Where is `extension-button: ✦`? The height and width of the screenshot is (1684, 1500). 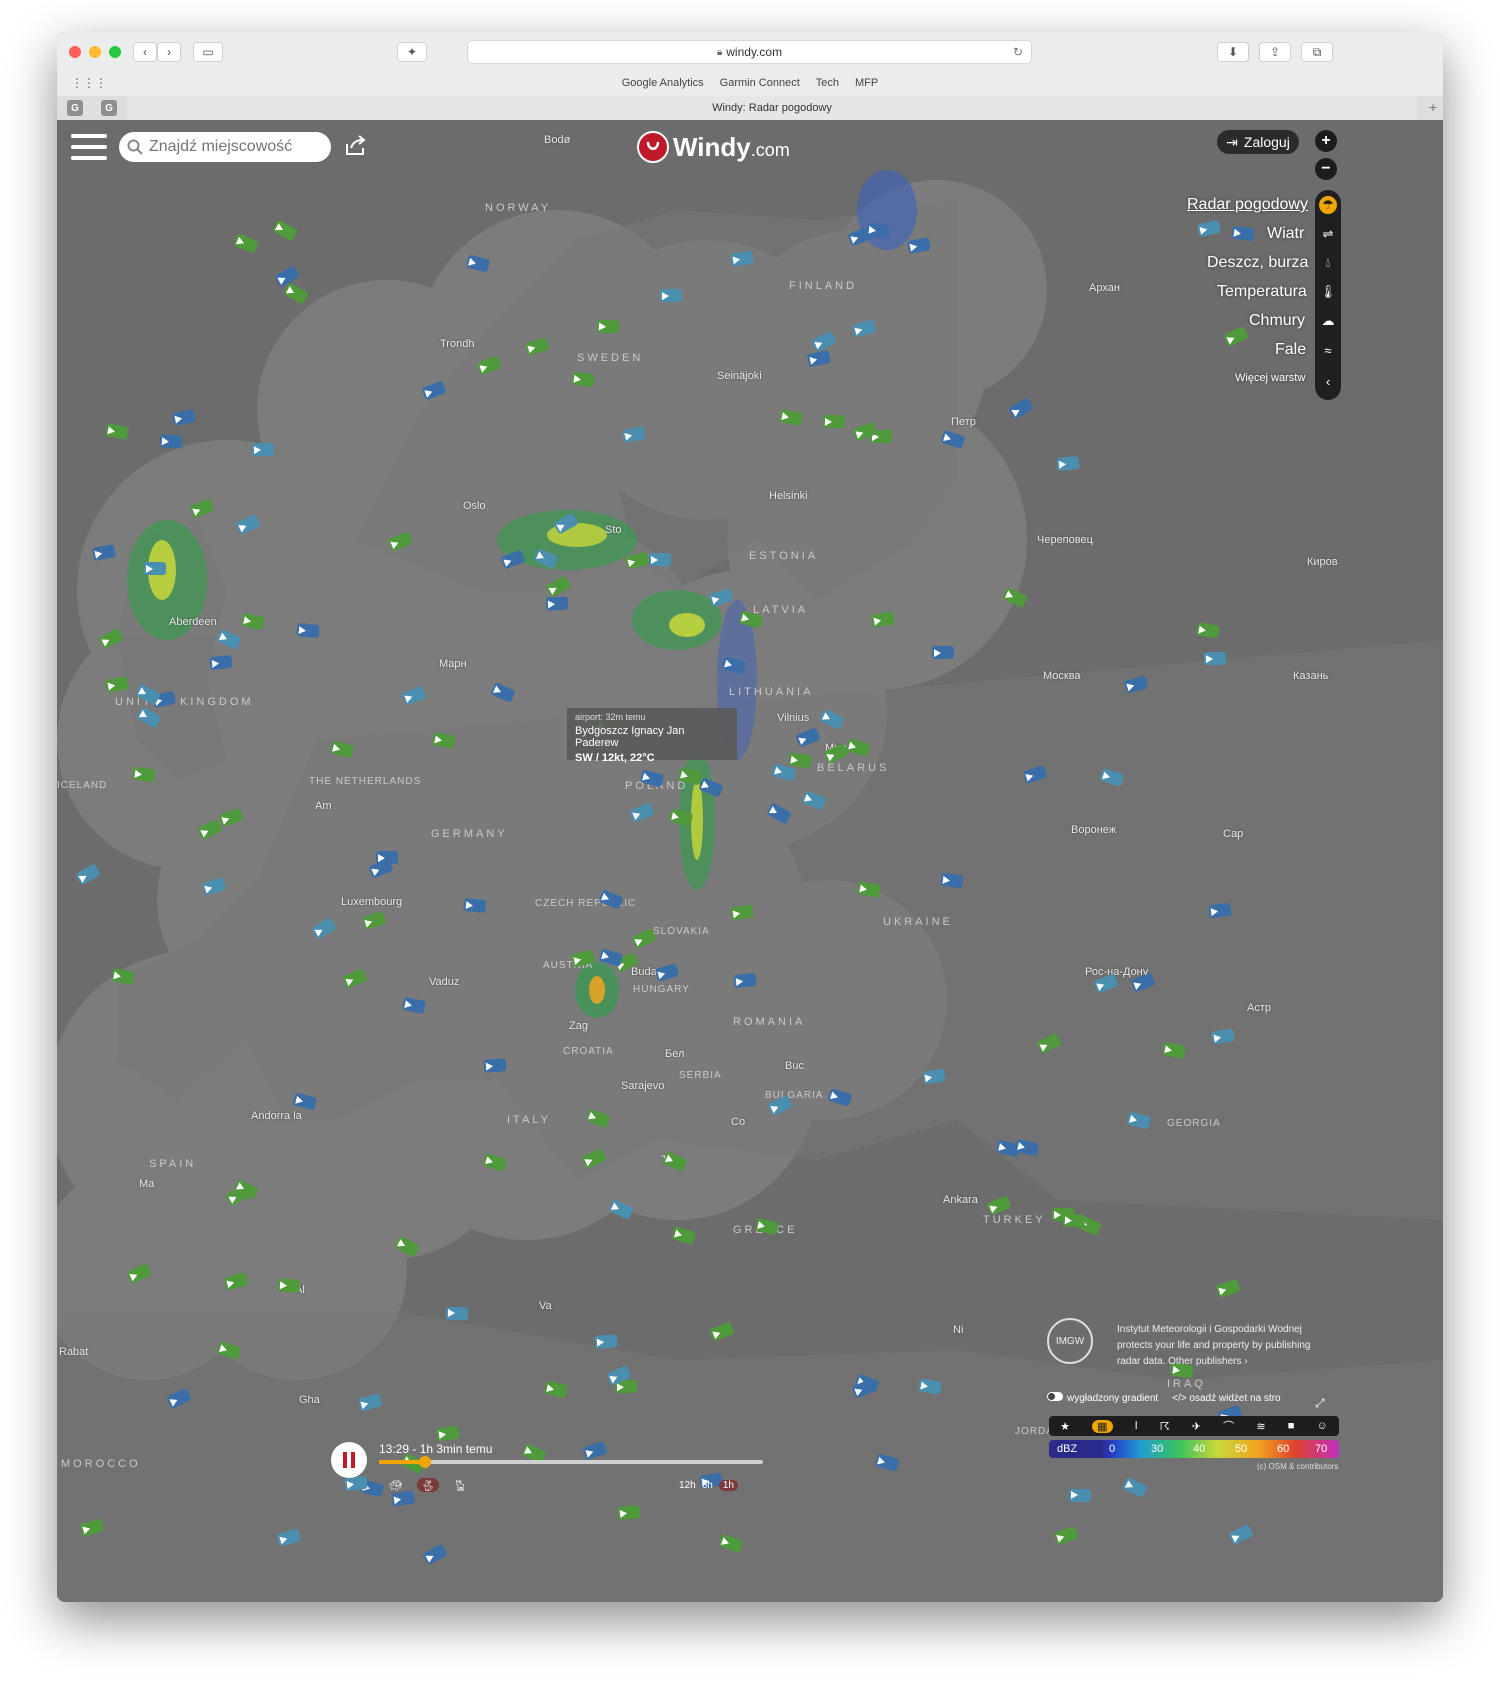
extension-button: ✦ is located at coordinates (412, 52).